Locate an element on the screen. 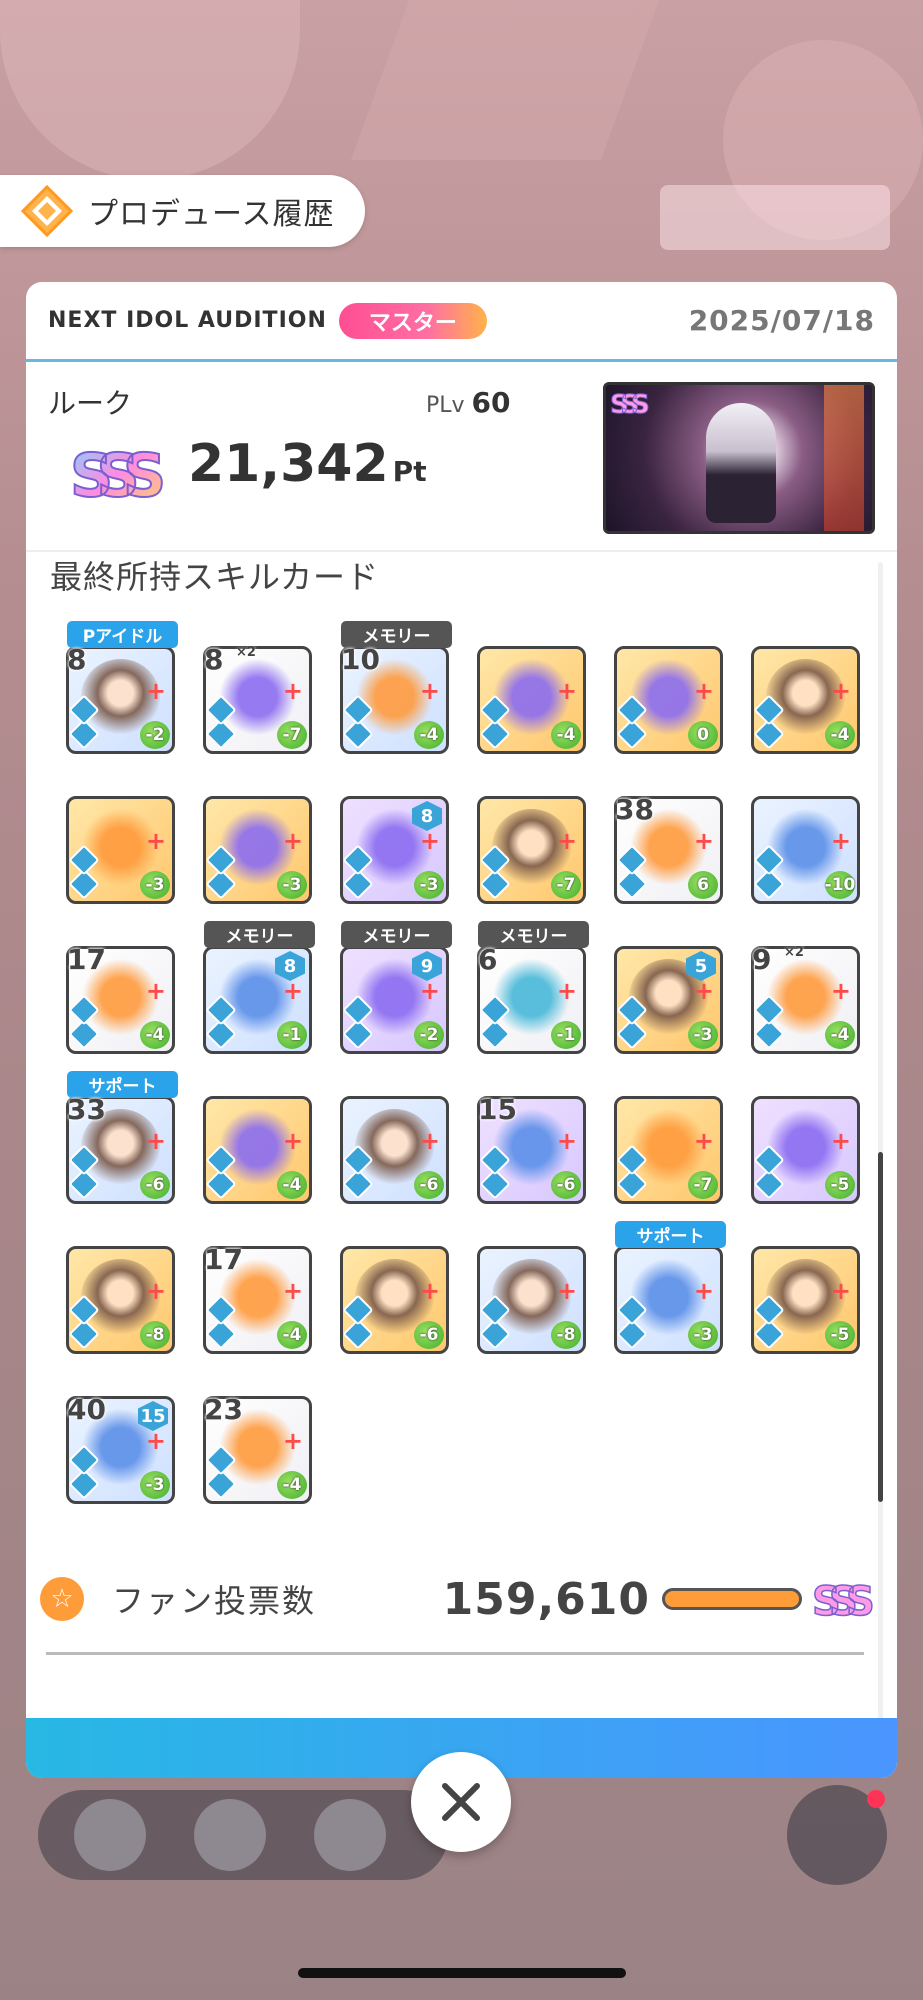 The height and width of the screenshot is (2000, 923). thumbnail-rank-icon: SSS is located at coordinates (630, 405).